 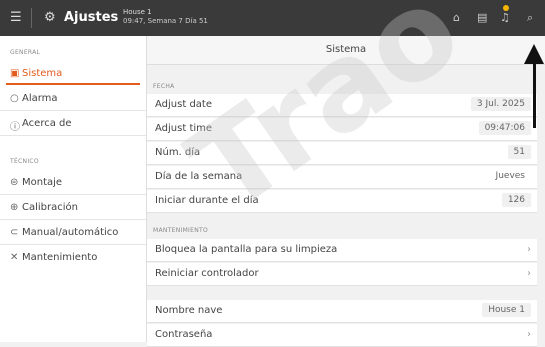 I want to click on info-icon: ⓘ, so click(x=15, y=127).